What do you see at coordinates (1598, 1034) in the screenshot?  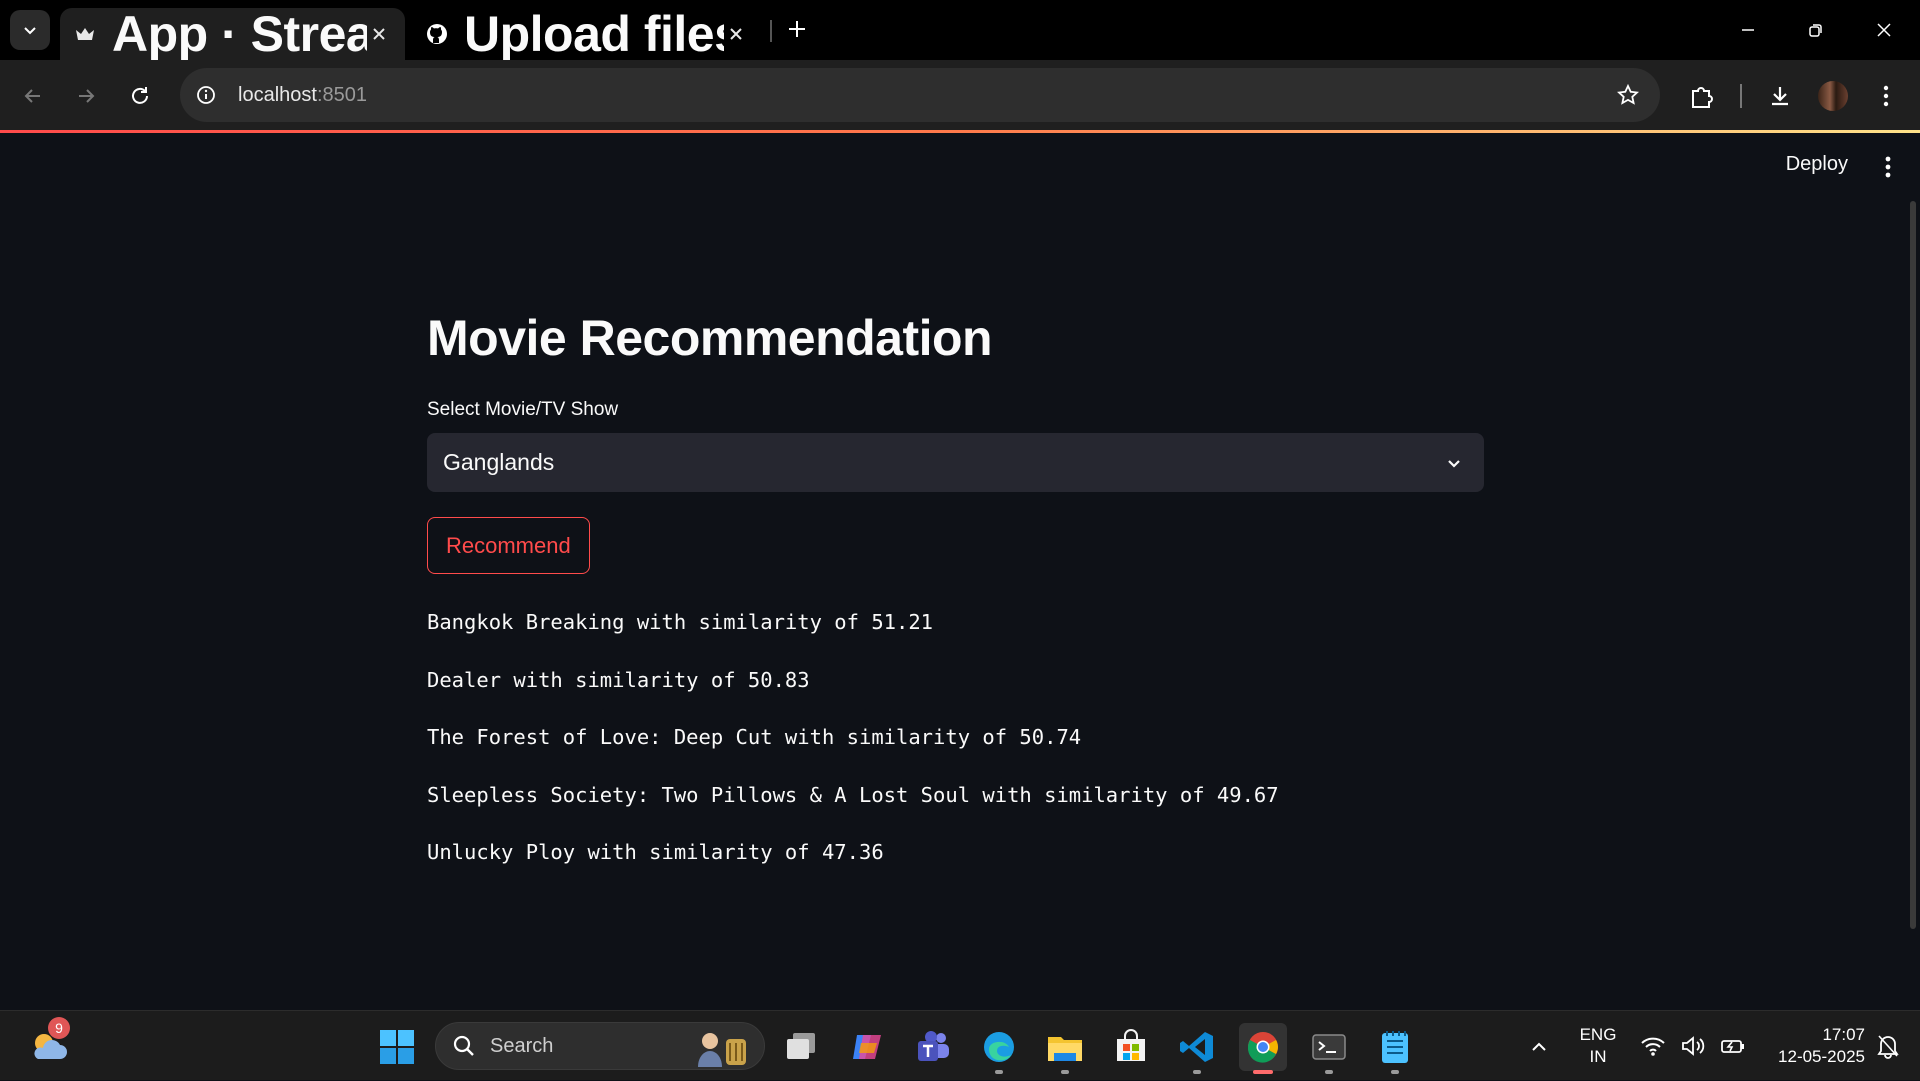 I see `language-code: ENG` at bounding box center [1598, 1034].